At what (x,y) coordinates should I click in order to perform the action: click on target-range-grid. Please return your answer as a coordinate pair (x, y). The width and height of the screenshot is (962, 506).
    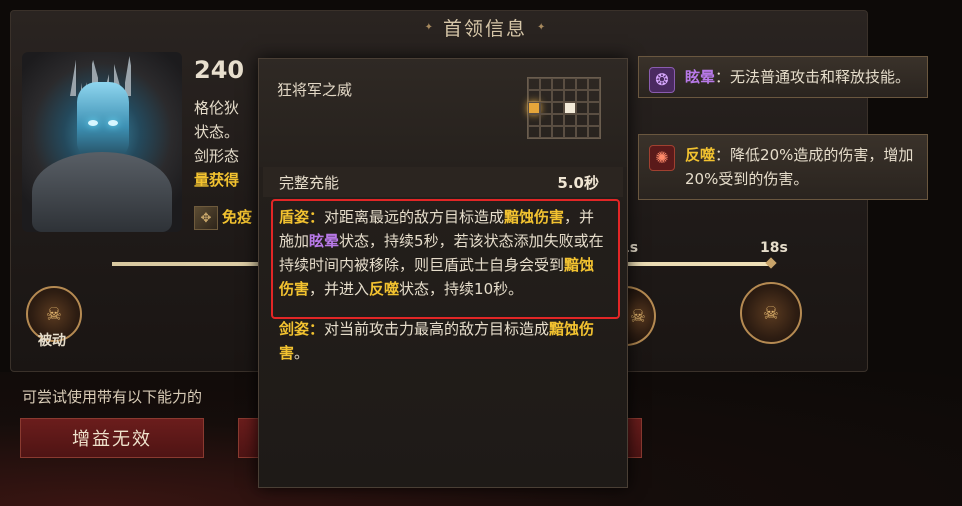
    Looking at the image, I should click on (564, 108).